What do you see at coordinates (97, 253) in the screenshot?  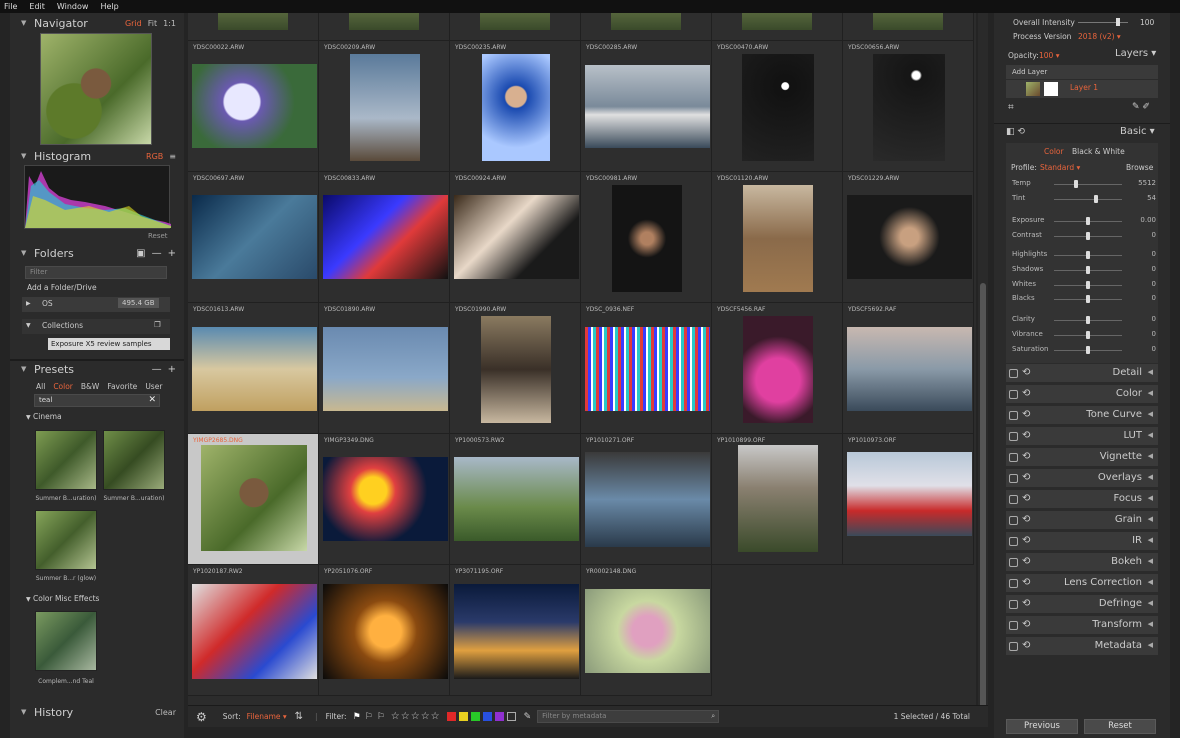 I see `folders-header: ▼ Folders ▣ — +` at bounding box center [97, 253].